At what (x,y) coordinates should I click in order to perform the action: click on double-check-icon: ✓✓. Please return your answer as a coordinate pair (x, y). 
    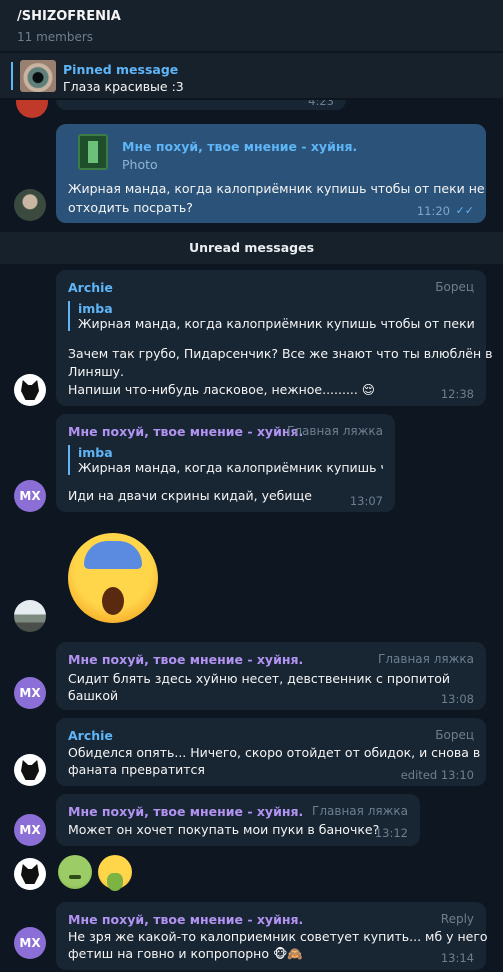
    Looking at the image, I should click on (464, 210).